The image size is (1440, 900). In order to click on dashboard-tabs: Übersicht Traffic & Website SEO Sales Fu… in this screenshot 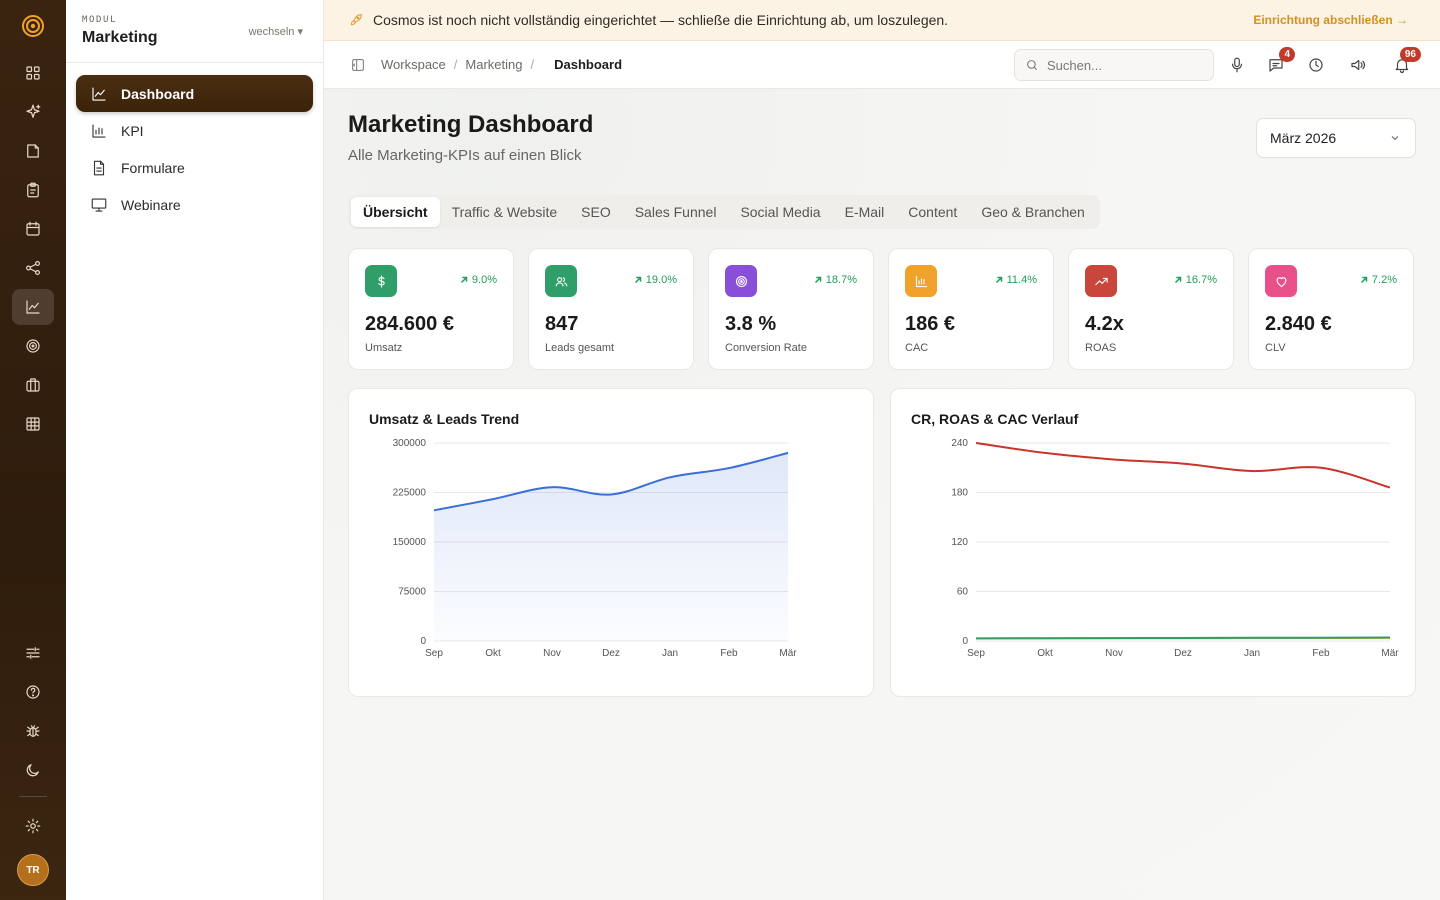, I will do `click(724, 212)`.